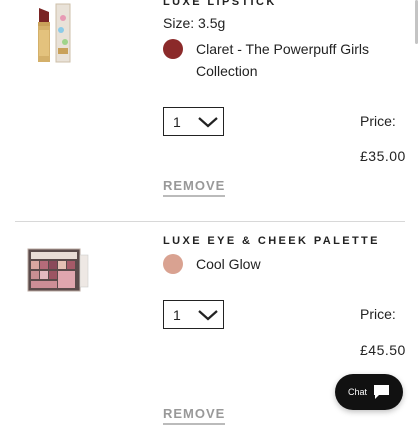 The width and height of the screenshot is (420, 425). What do you see at coordinates (383, 156) in the screenshot?
I see `item-price: £35.00` at bounding box center [383, 156].